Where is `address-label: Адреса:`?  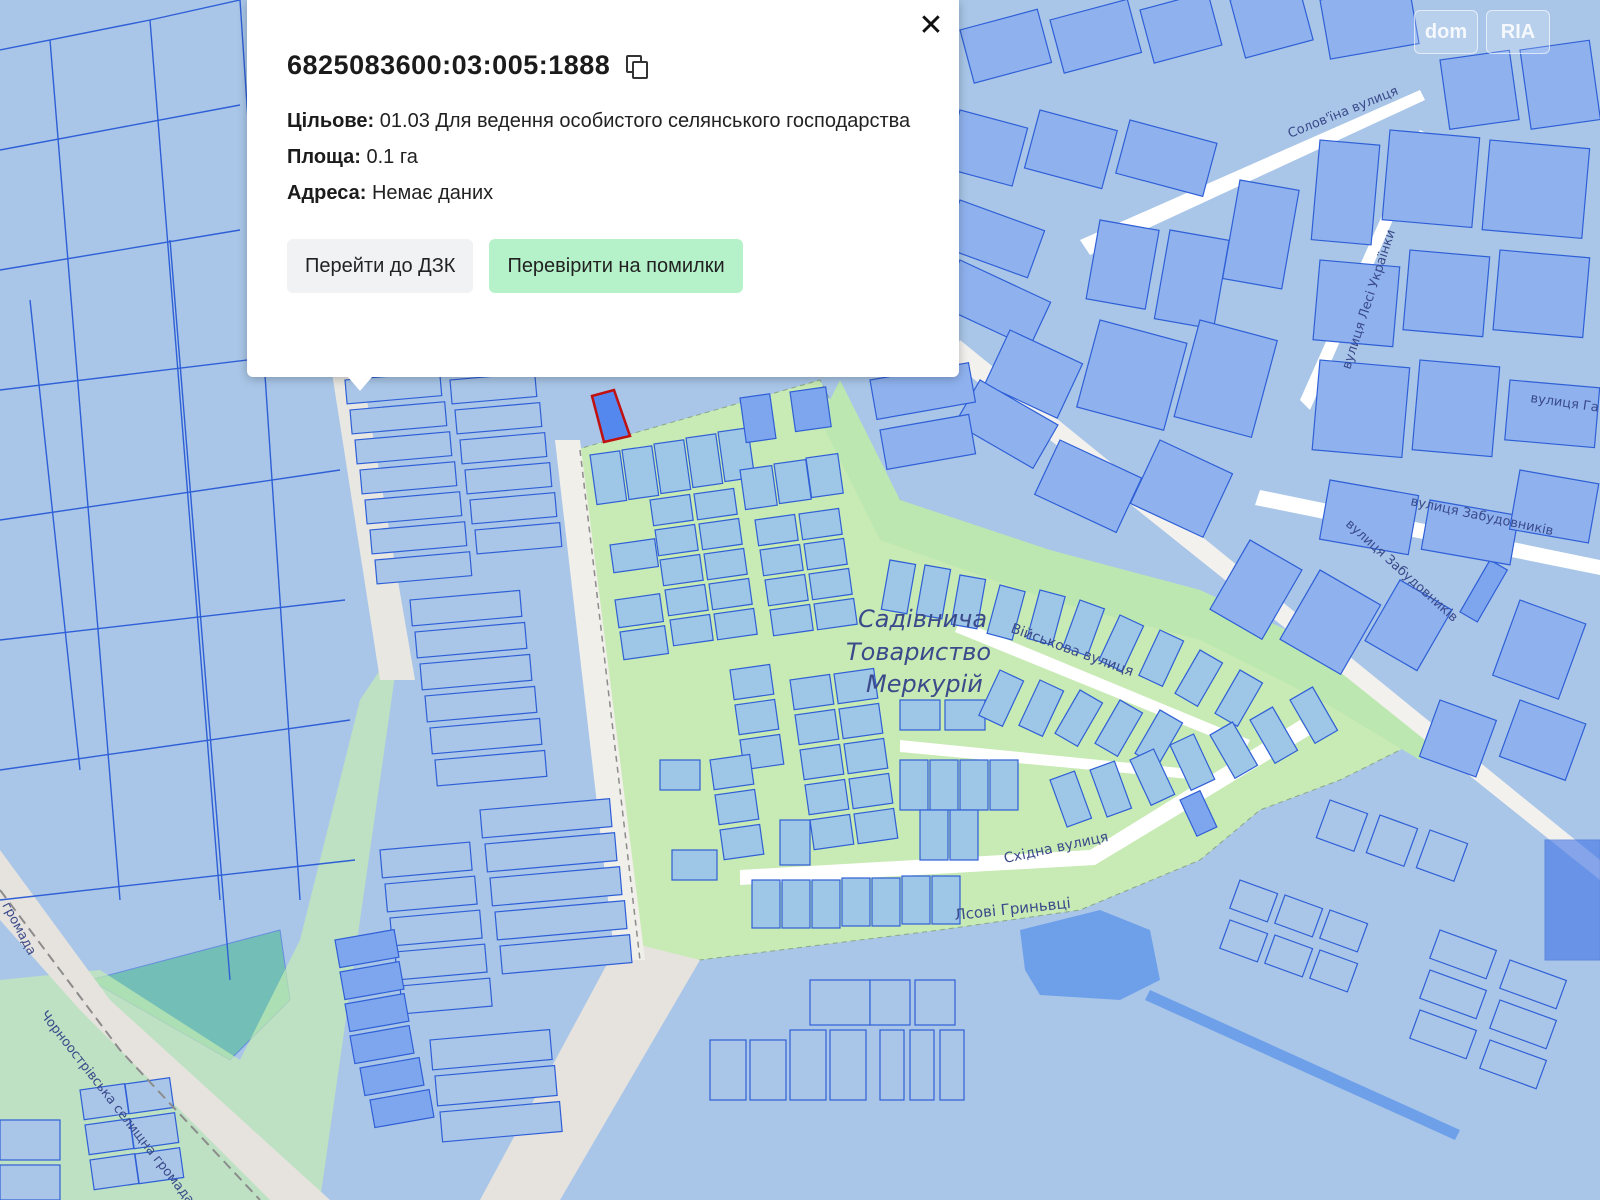
address-label: Адреса: is located at coordinates (327, 193).